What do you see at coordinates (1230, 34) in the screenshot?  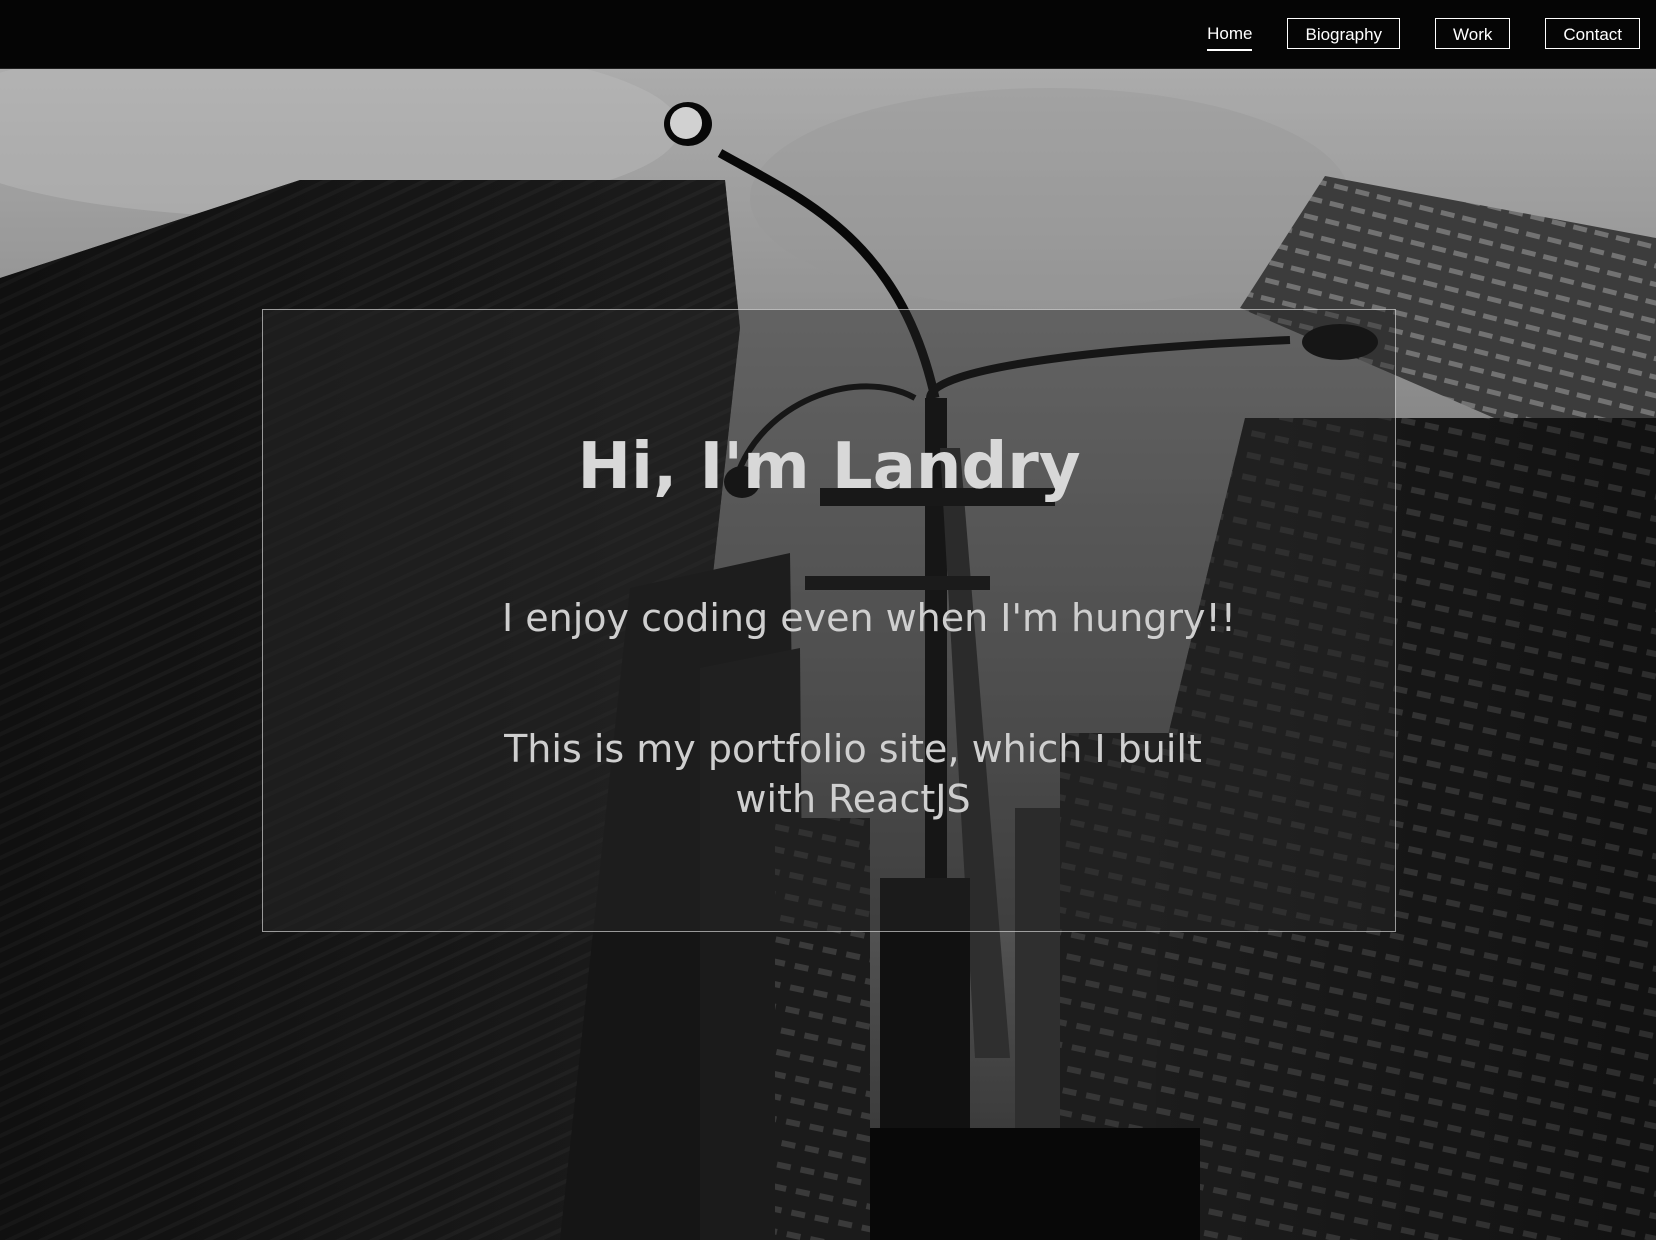 I see `nav-home-link: Home` at bounding box center [1230, 34].